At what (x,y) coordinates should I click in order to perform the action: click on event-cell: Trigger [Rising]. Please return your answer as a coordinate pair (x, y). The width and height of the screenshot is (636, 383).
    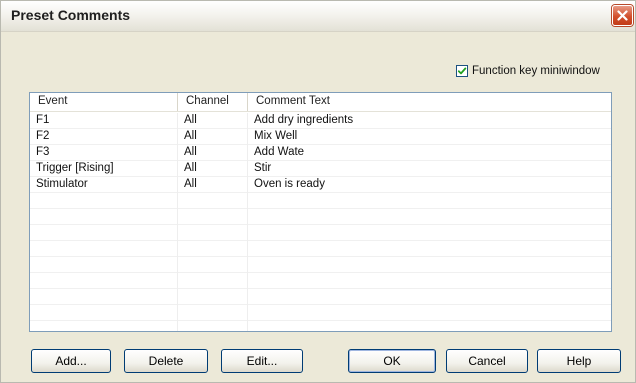
    Looking at the image, I should click on (104, 169).